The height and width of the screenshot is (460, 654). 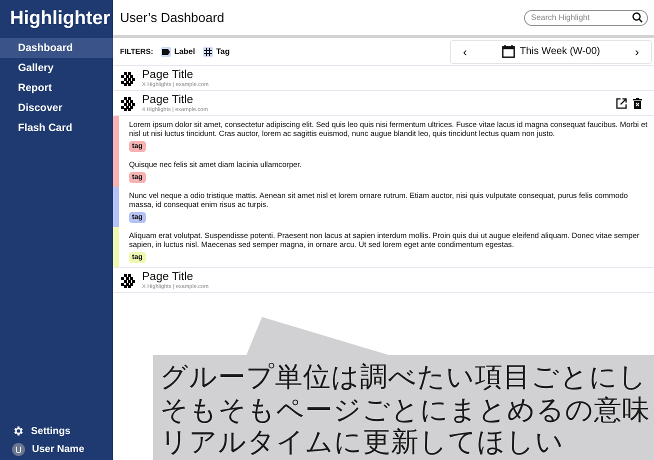 What do you see at coordinates (636, 51) in the screenshot?
I see `next-week-button: ›` at bounding box center [636, 51].